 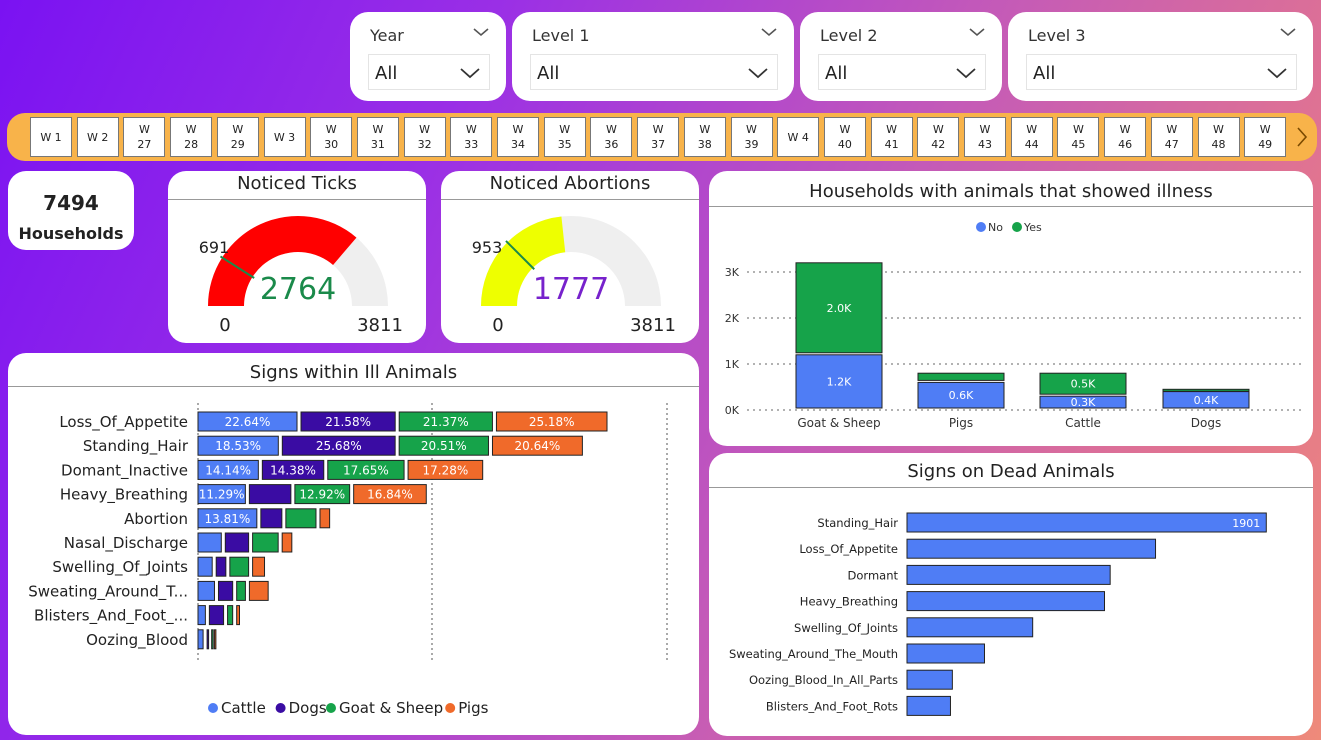 I want to click on level1-slicer-label: Level 1, so click(x=561, y=35).